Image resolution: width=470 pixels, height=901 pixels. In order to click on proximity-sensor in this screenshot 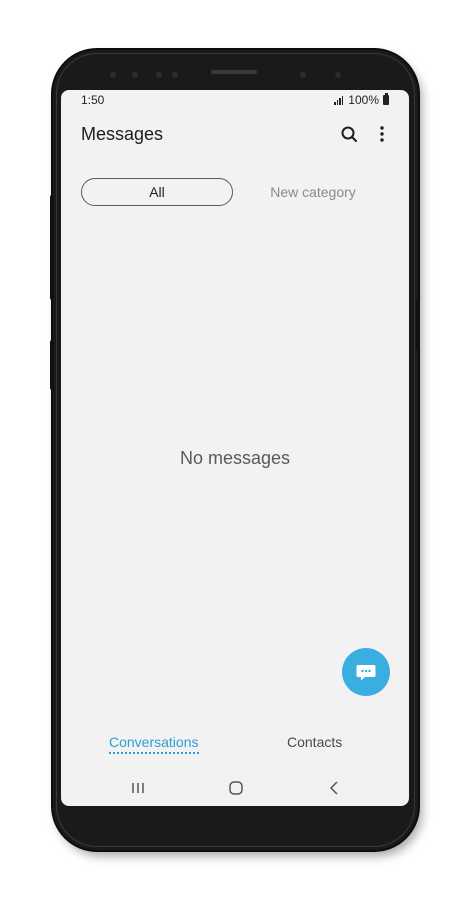, I will do `click(338, 75)`.